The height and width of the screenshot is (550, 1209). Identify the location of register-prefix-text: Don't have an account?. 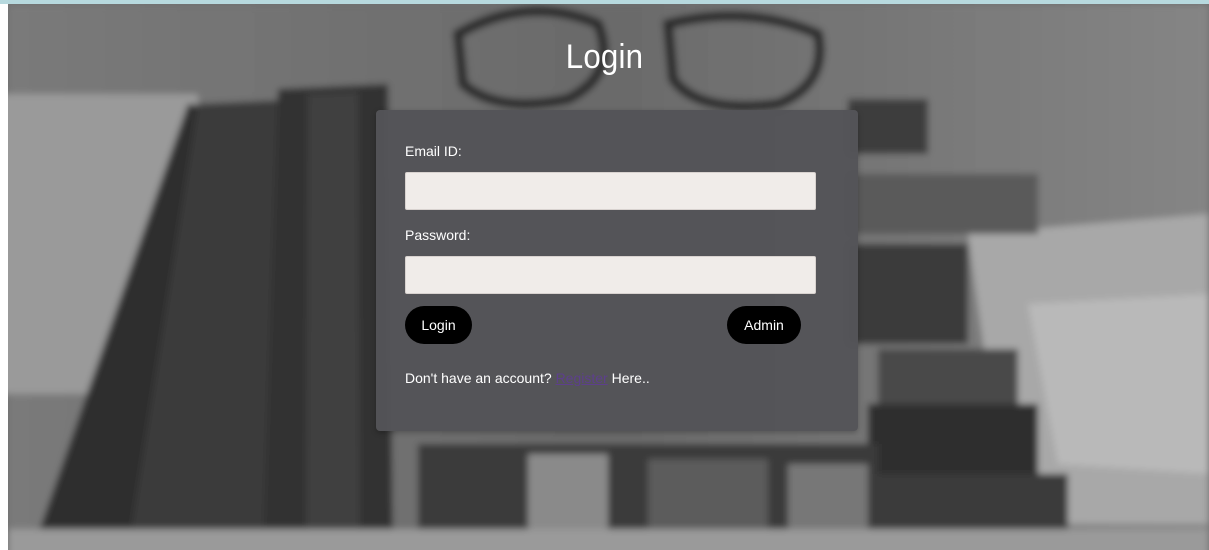
(478, 378).